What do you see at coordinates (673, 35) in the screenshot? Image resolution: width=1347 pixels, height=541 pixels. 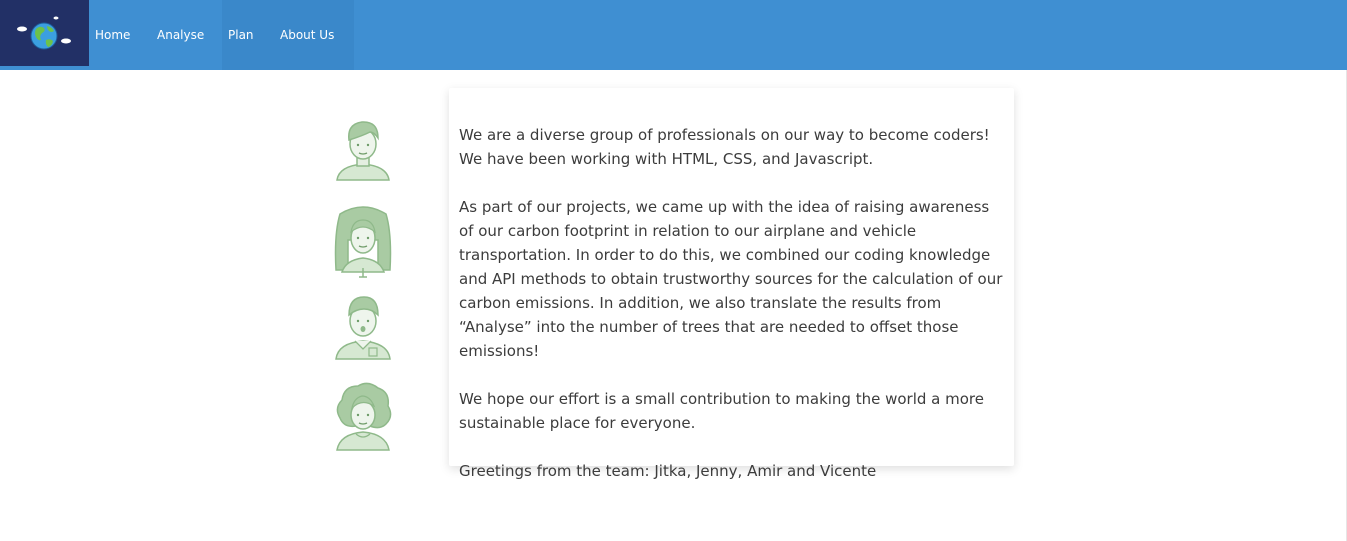 I see `top-navbar: Home Analyse Plan About Us` at bounding box center [673, 35].